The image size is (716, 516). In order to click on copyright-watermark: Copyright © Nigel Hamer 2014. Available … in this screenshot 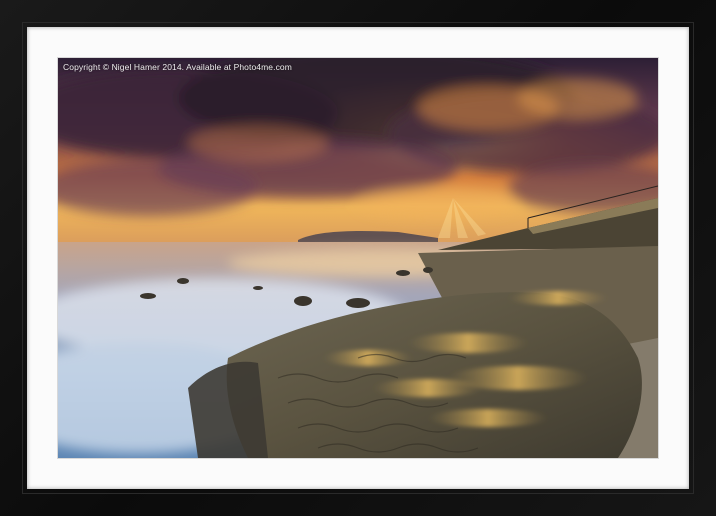, I will do `click(177, 67)`.